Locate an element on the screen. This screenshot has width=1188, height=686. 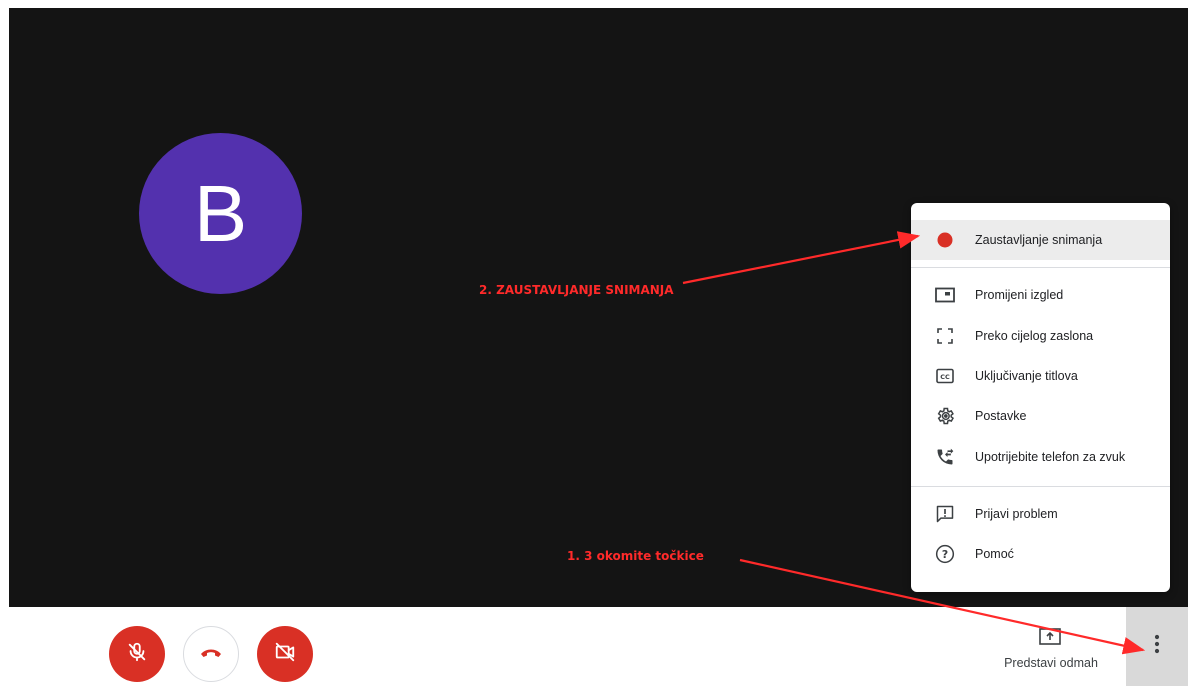
captions-icon: CC is located at coordinates (945, 376).